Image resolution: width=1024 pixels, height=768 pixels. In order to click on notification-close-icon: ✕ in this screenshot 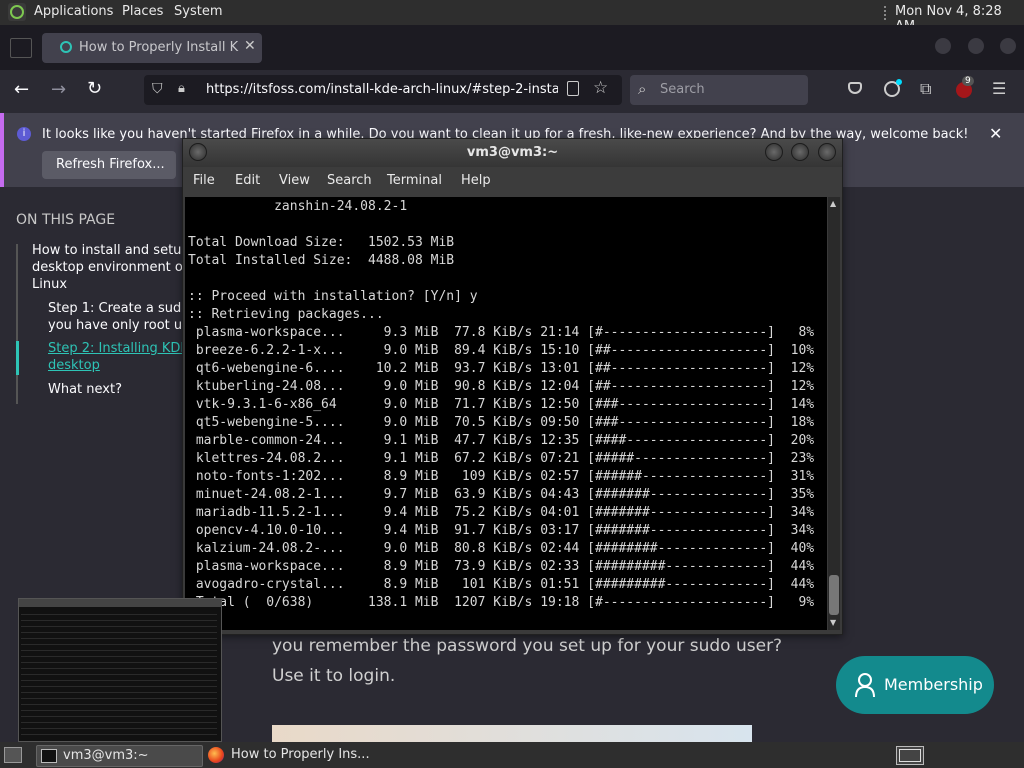, I will do `click(995, 133)`.